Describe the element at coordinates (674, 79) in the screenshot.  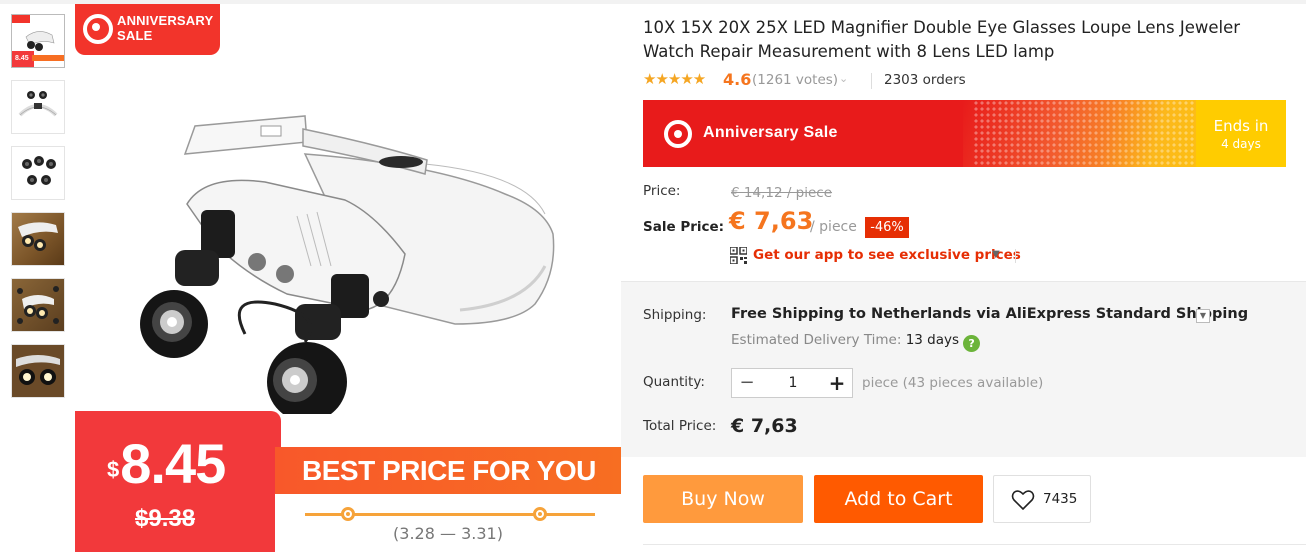
I see `star-rating-icon: ★★★★★` at that location.